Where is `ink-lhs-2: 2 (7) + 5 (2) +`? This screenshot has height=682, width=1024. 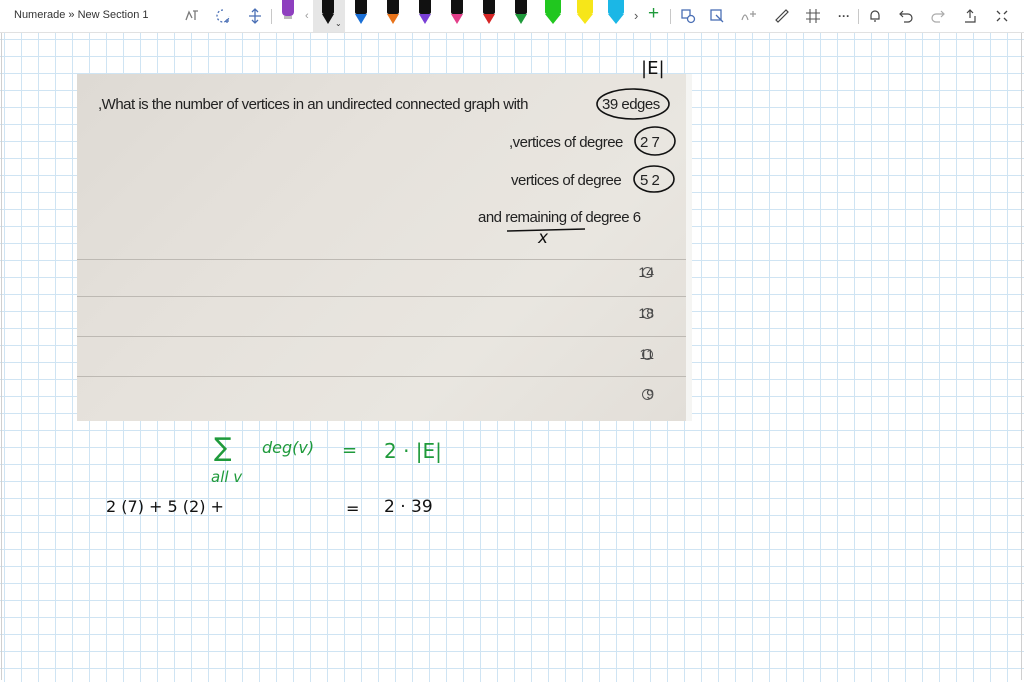
ink-lhs-2: 2 (7) + 5 (2) + is located at coordinates (165, 506).